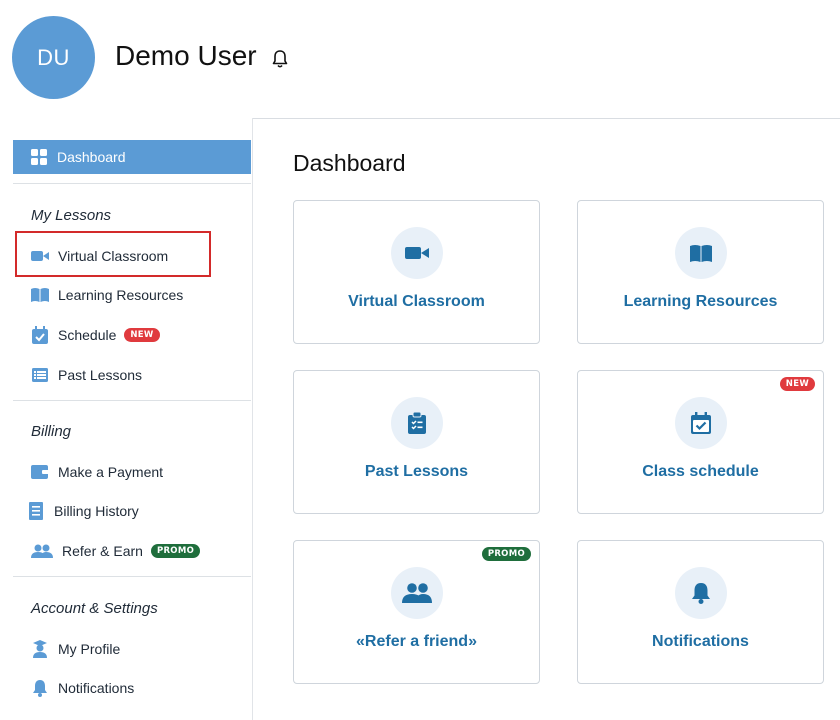 Image resolution: width=840 pixels, height=720 pixels. What do you see at coordinates (40, 472) in the screenshot?
I see `wallet-icon` at bounding box center [40, 472].